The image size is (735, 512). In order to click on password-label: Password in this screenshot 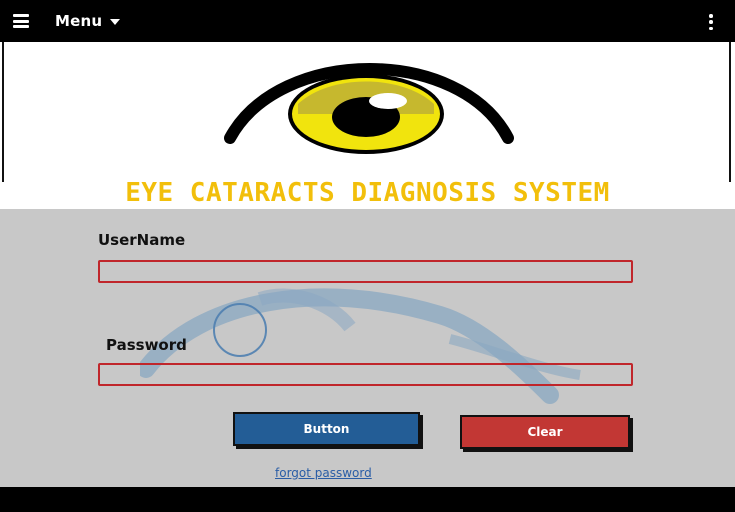, I will do `click(146, 345)`.